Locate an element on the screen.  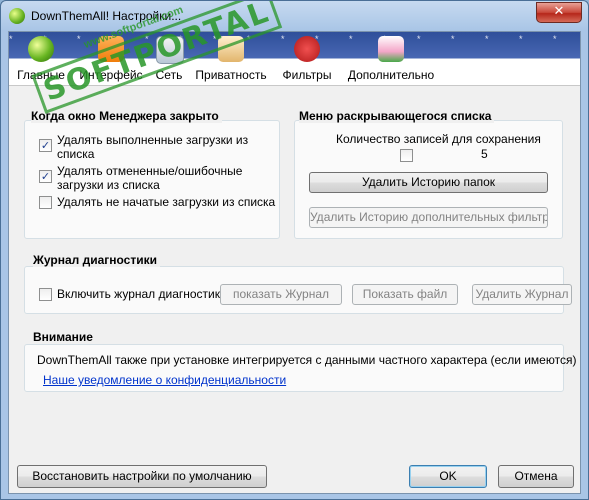
privacy-gift-icon is located at coordinates (231, 49).